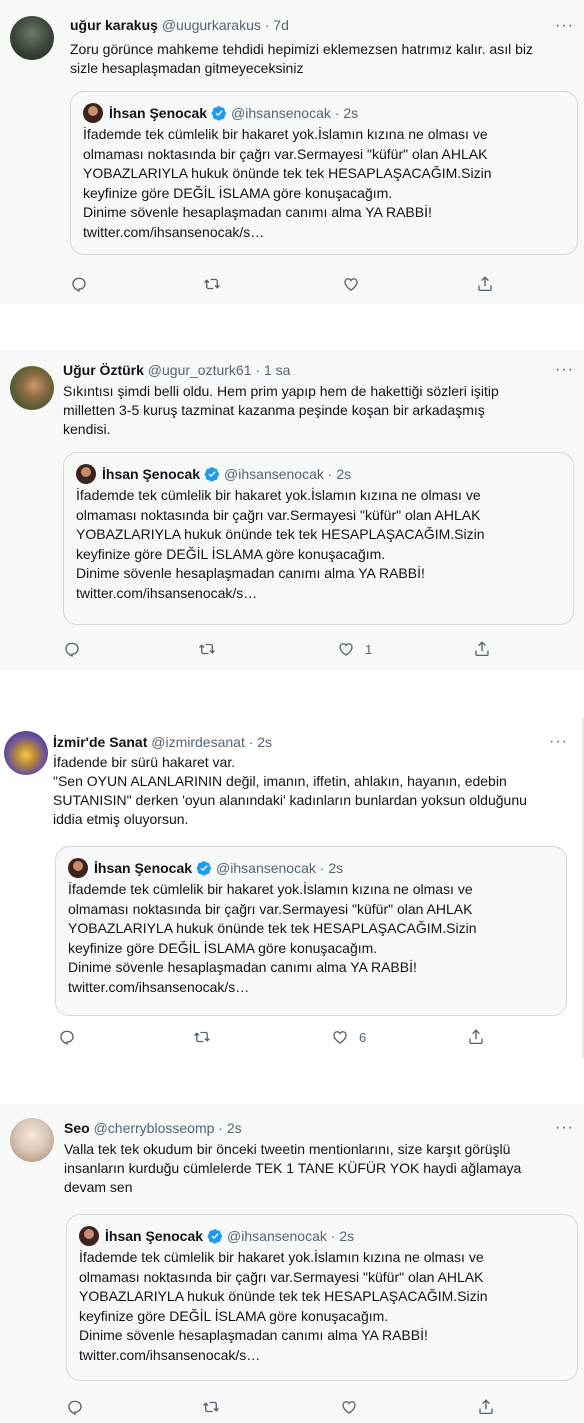 This screenshot has height=1423, width=584. Describe the element at coordinates (363, 1037) in the screenshot. I see `like-count: 6` at that location.